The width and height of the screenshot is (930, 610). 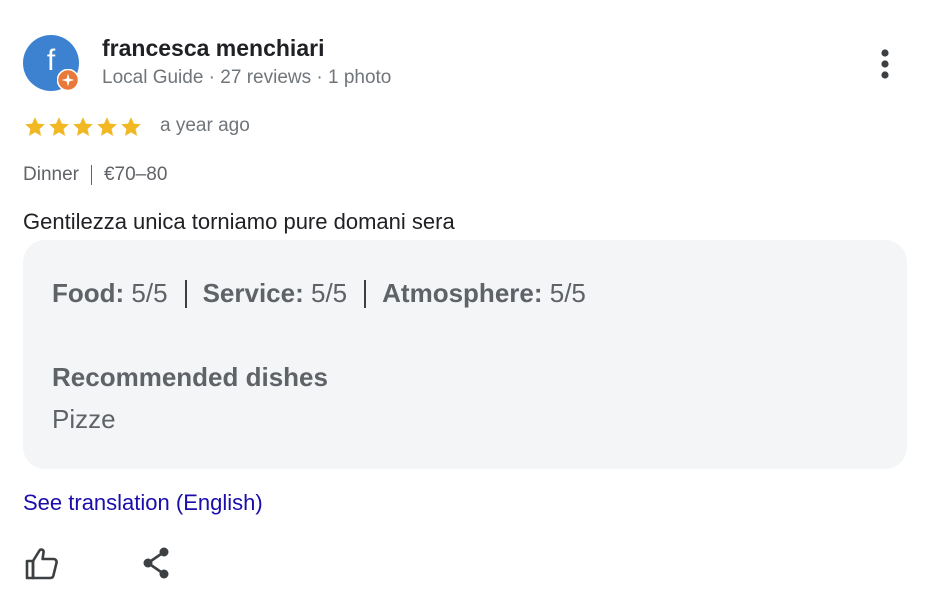 I want to click on aspect-label: Atmosphere:, so click(x=462, y=293).